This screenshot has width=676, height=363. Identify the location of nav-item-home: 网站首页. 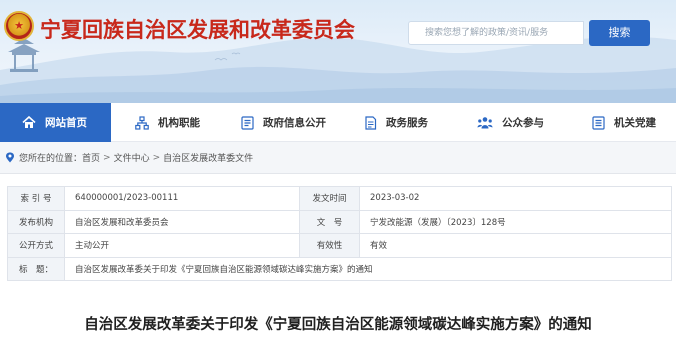
(55, 122).